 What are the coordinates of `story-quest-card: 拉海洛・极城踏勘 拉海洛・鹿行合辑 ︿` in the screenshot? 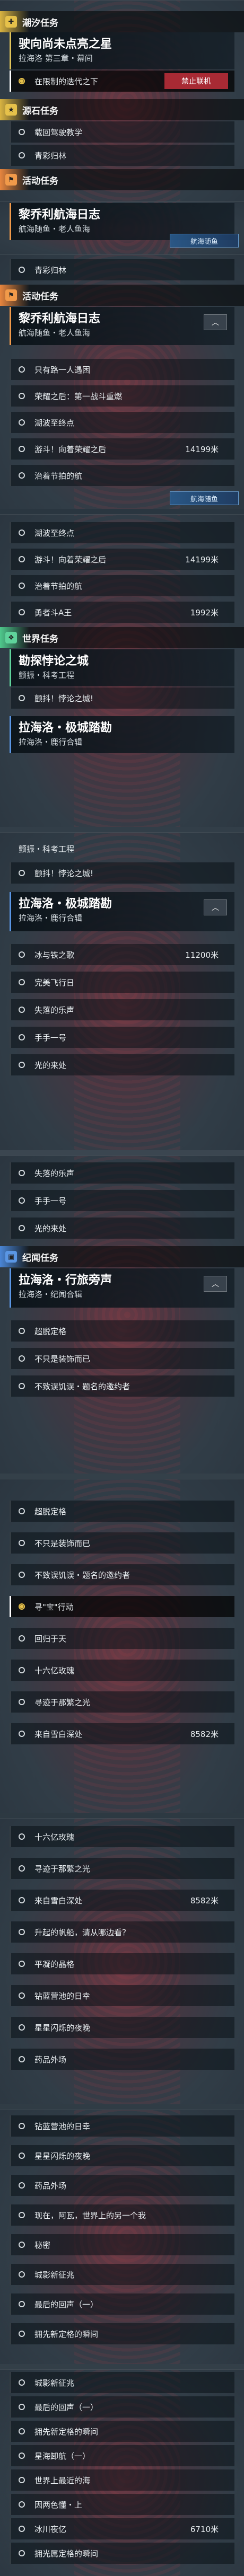 It's located at (122, 911).